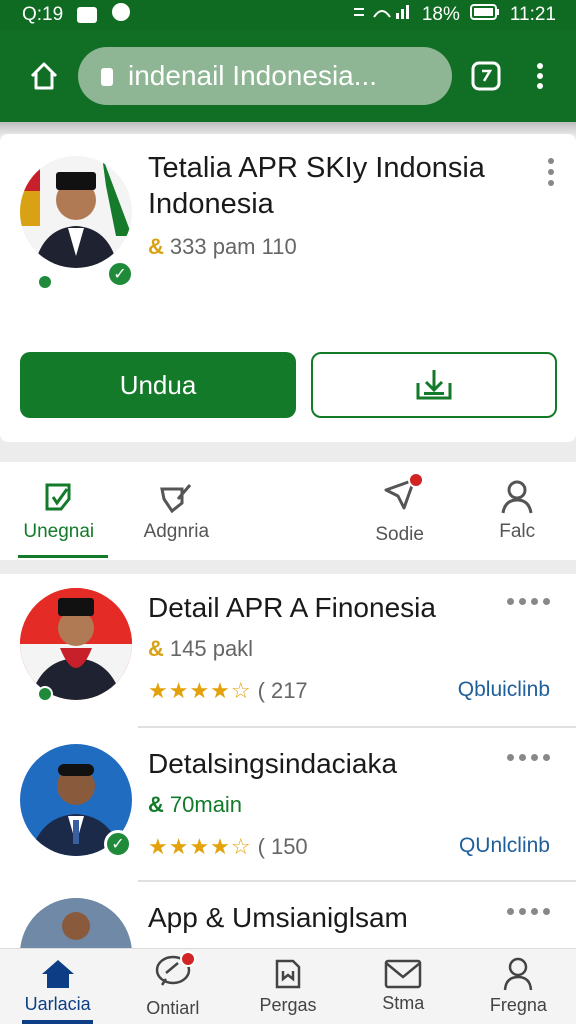  Describe the element at coordinates (403, 1003) in the screenshot. I see `nav-label: Stma` at that location.